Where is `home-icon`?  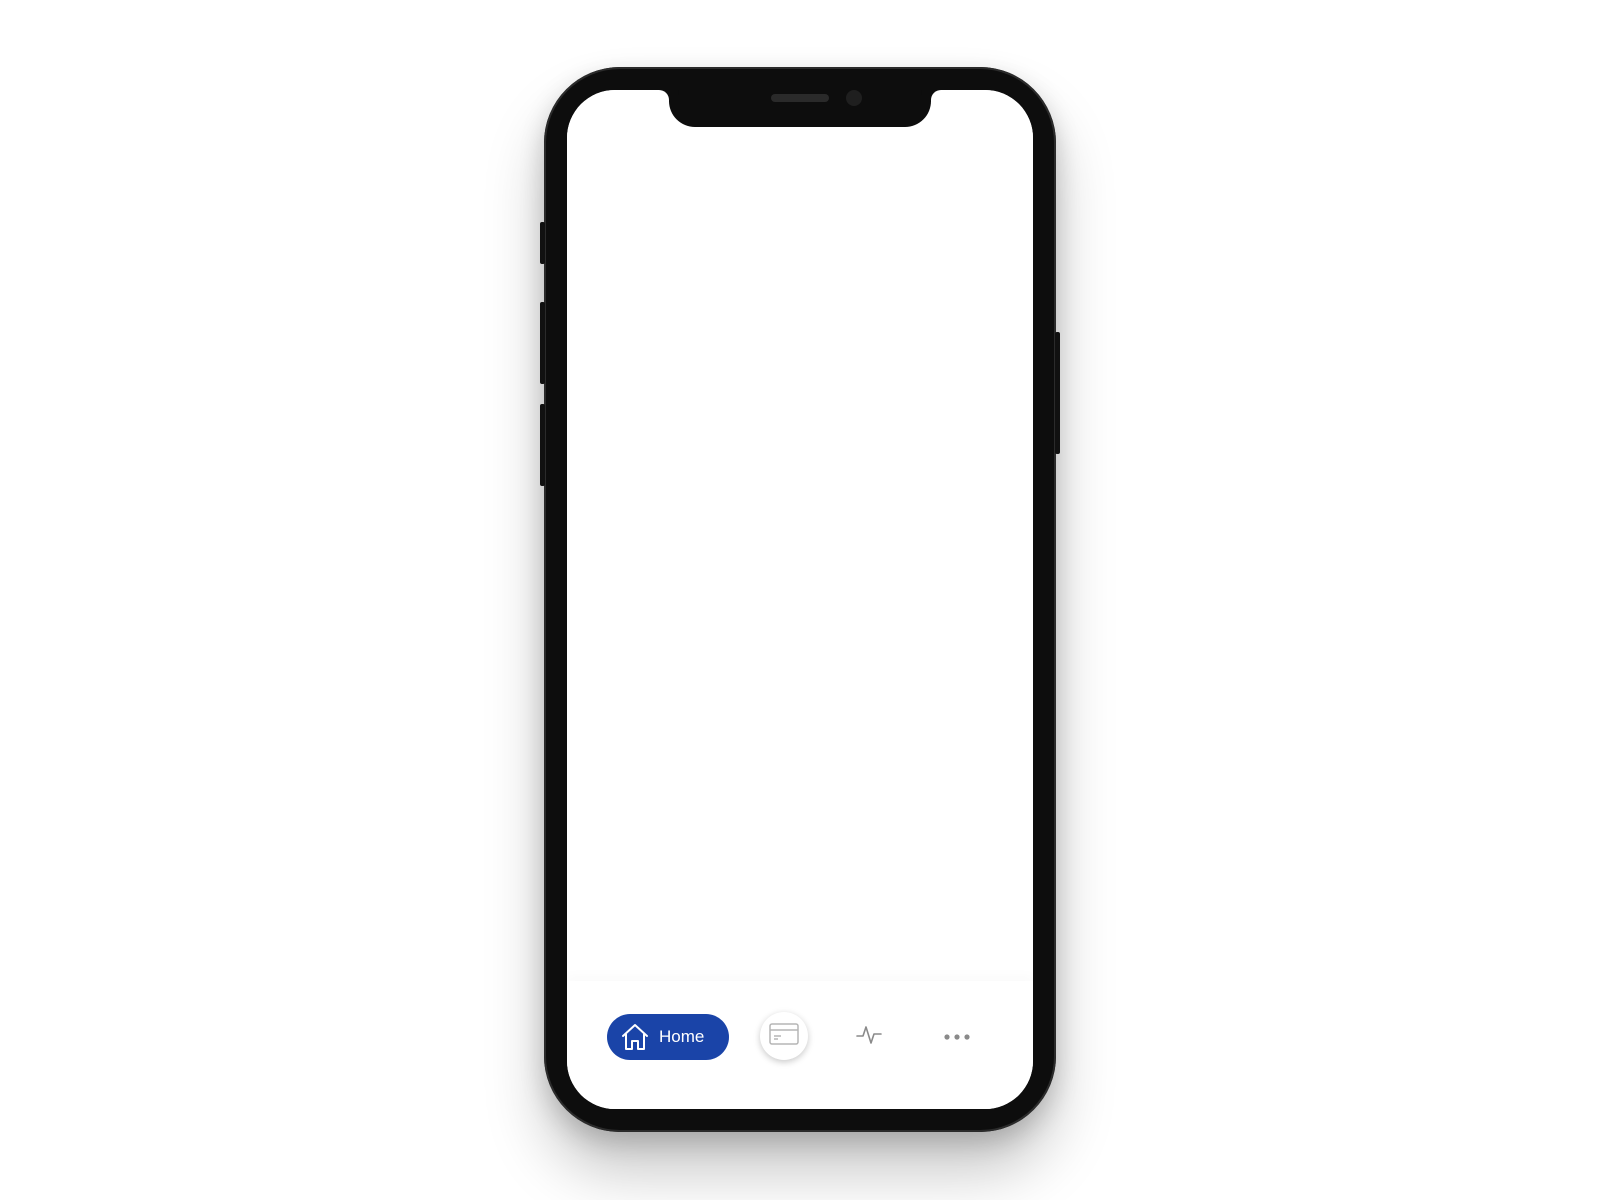 home-icon is located at coordinates (635, 1037).